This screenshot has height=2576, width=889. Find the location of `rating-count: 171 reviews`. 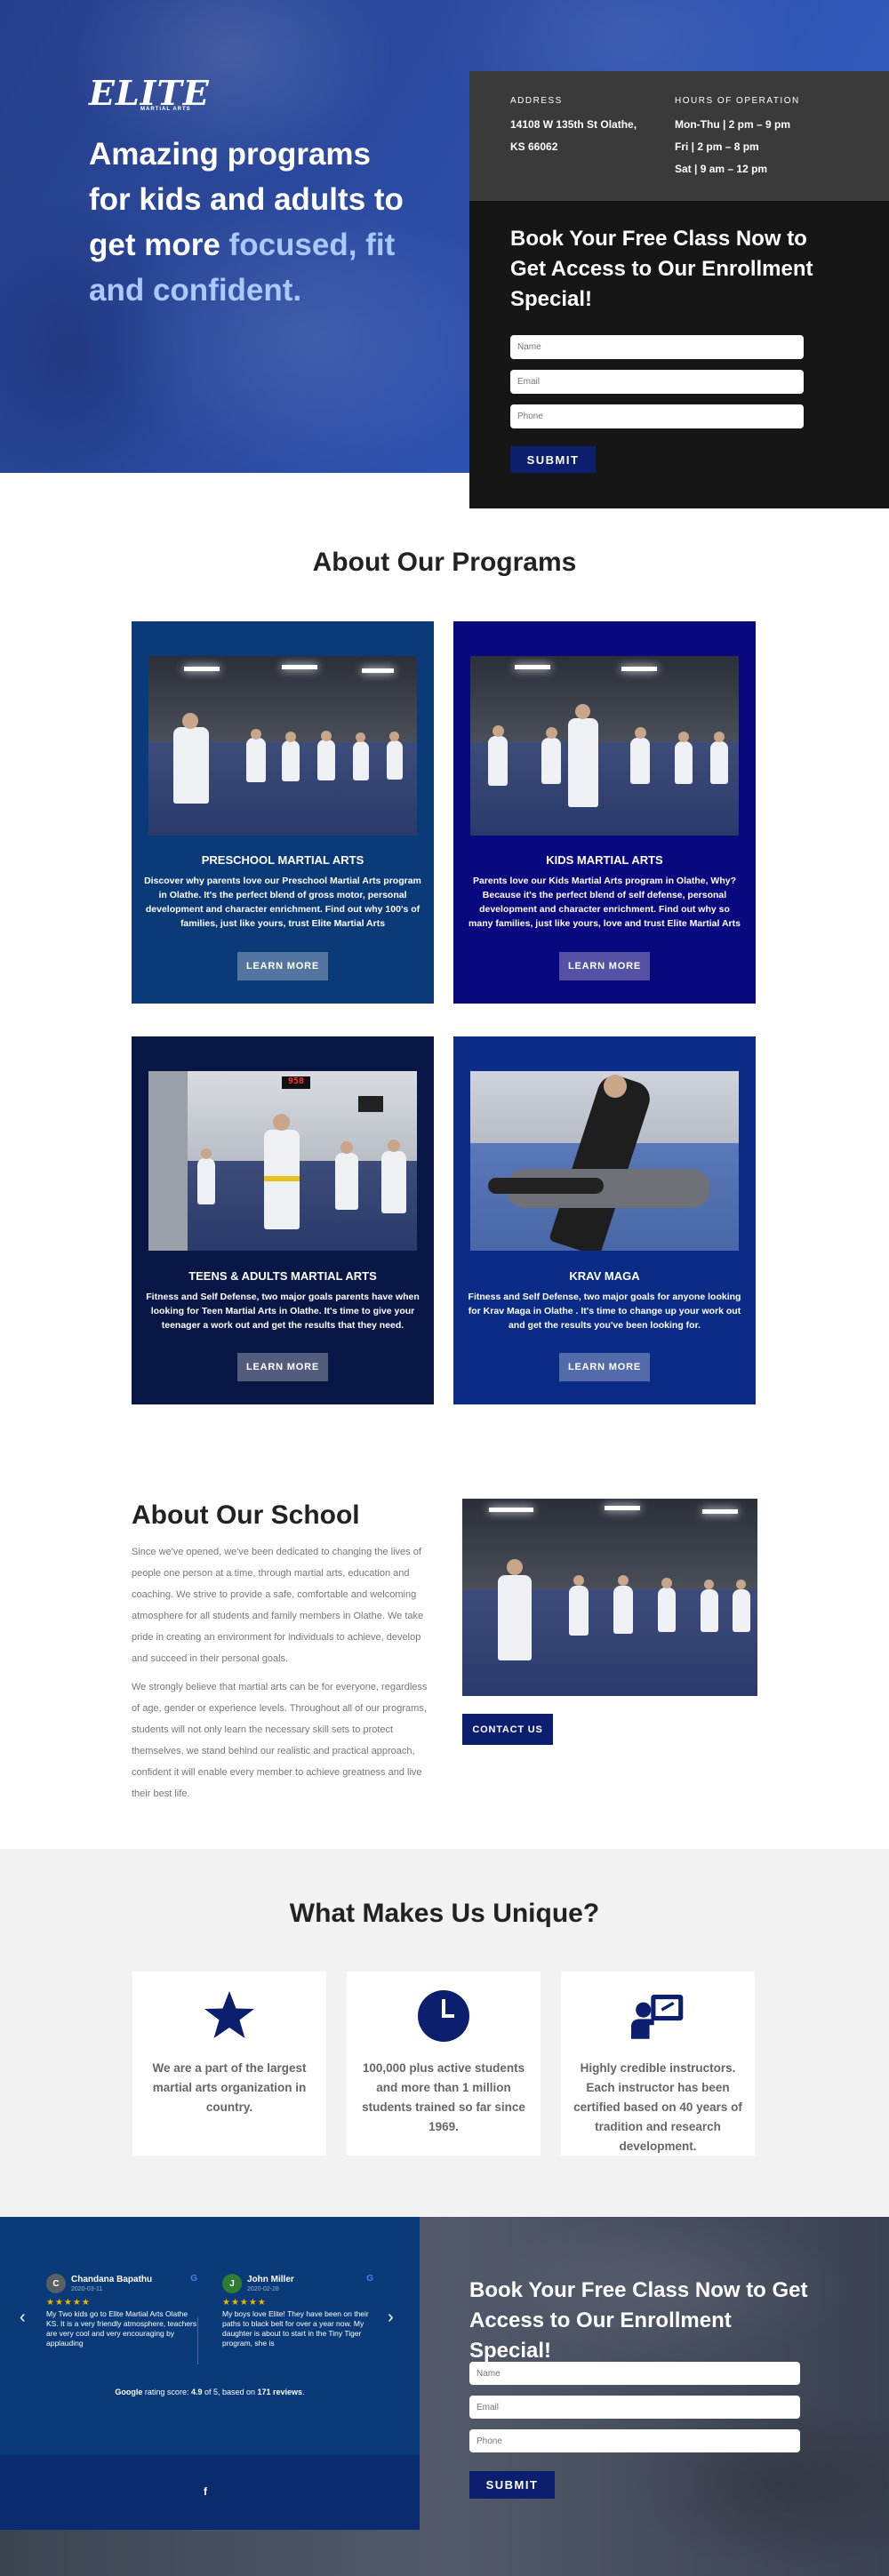

rating-count: 171 reviews is located at coordinates (280, 2392).